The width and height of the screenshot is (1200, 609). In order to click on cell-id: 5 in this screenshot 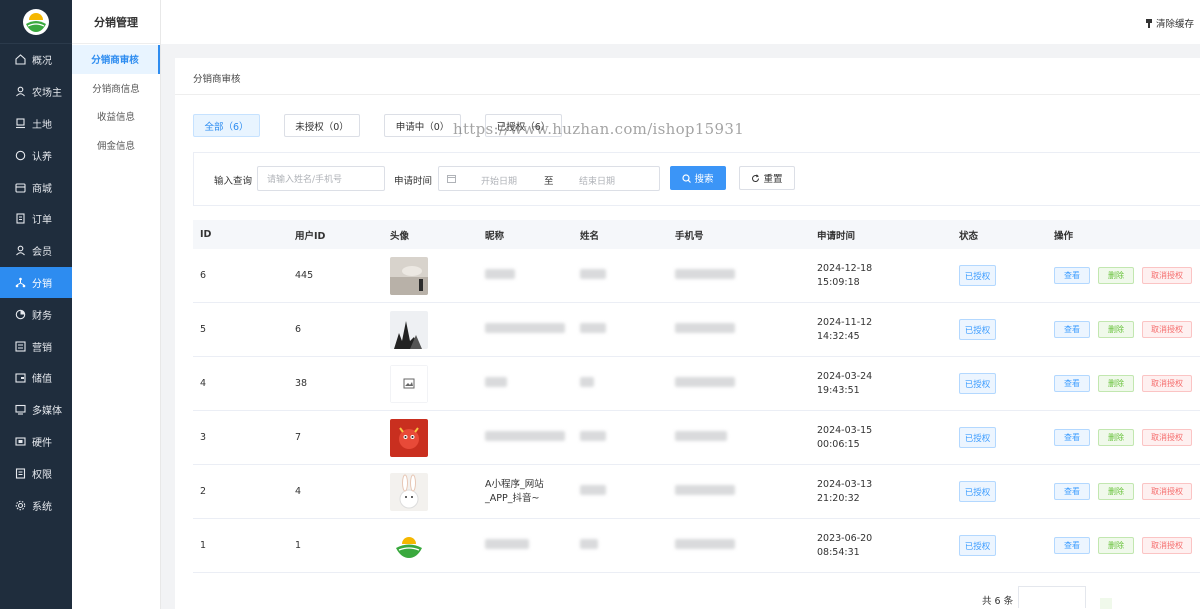, I will do `click(203, 329)`.